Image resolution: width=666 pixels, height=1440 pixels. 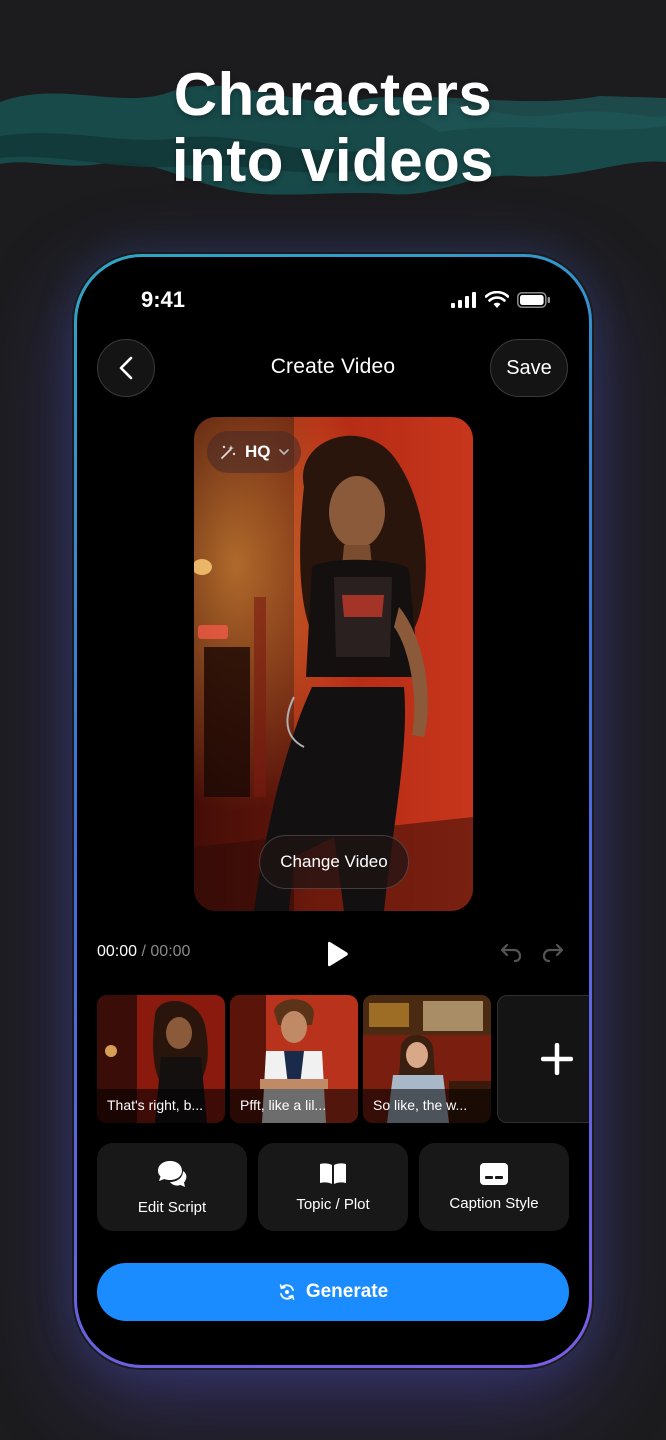 What do you see at coordinates (163, 299) in the screenshot?
I see `status-time: 9:41` at bounding box center [163, 299].